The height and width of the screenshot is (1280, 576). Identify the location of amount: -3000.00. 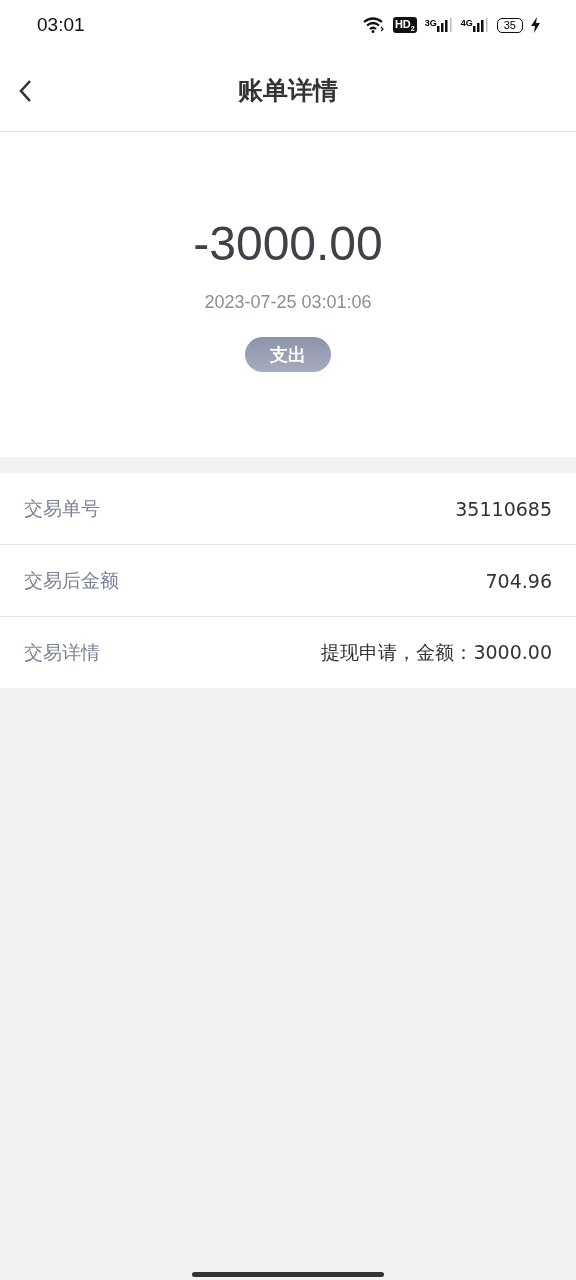
(288, 244).